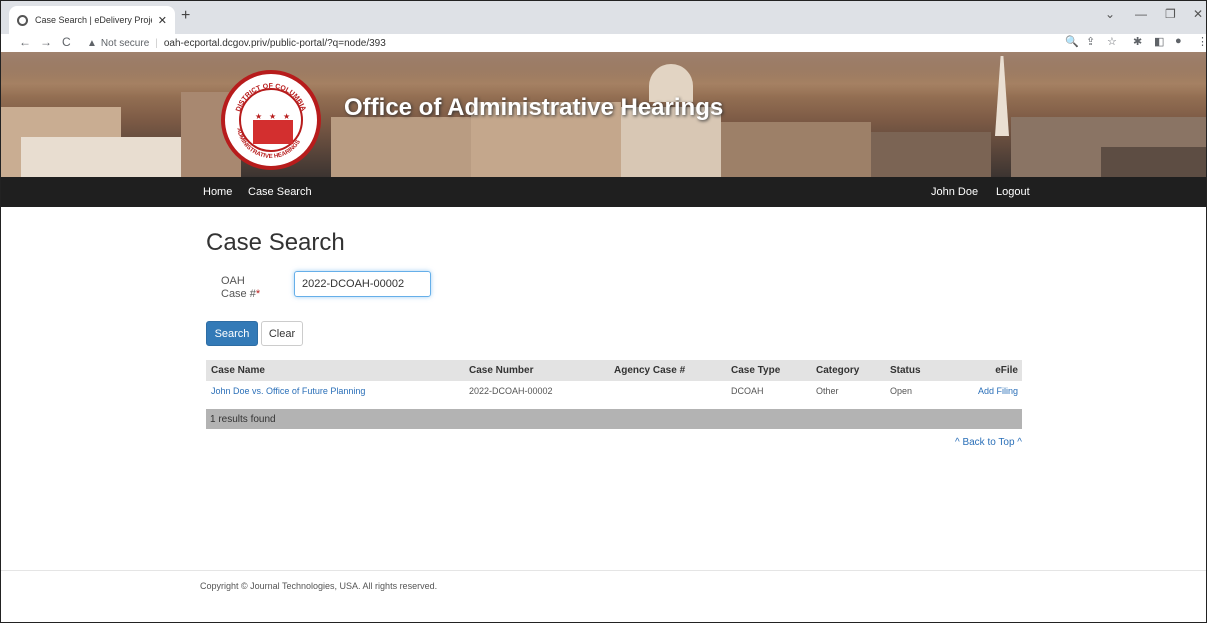 This screenshot has height=623, width=1207. I want to click on extensions-icon: ✱, so click(1137, 41).